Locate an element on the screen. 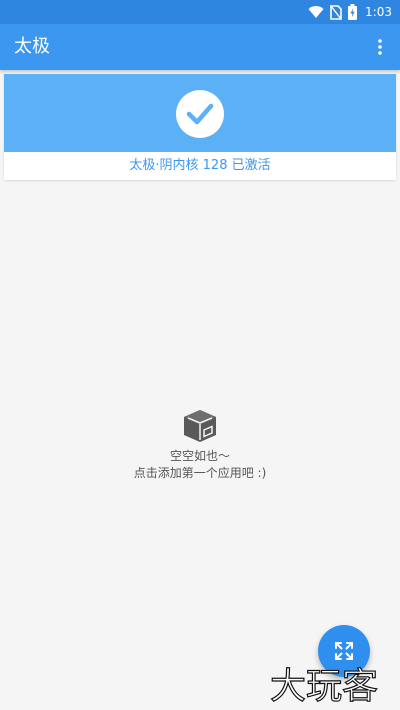  status-card: 太极·阴内核 128 已激活 is located at coordinates (200, 127).